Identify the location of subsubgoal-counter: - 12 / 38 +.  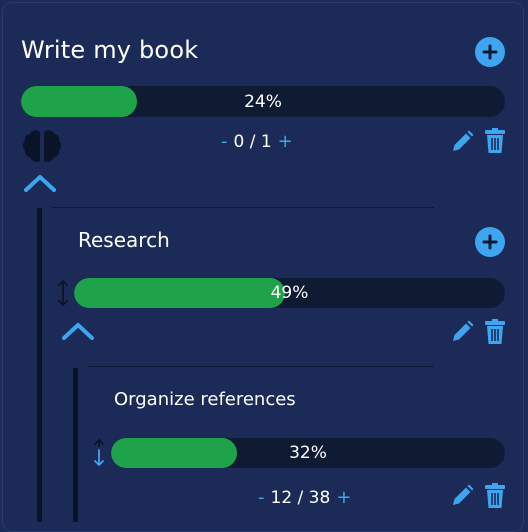
(304, 497).